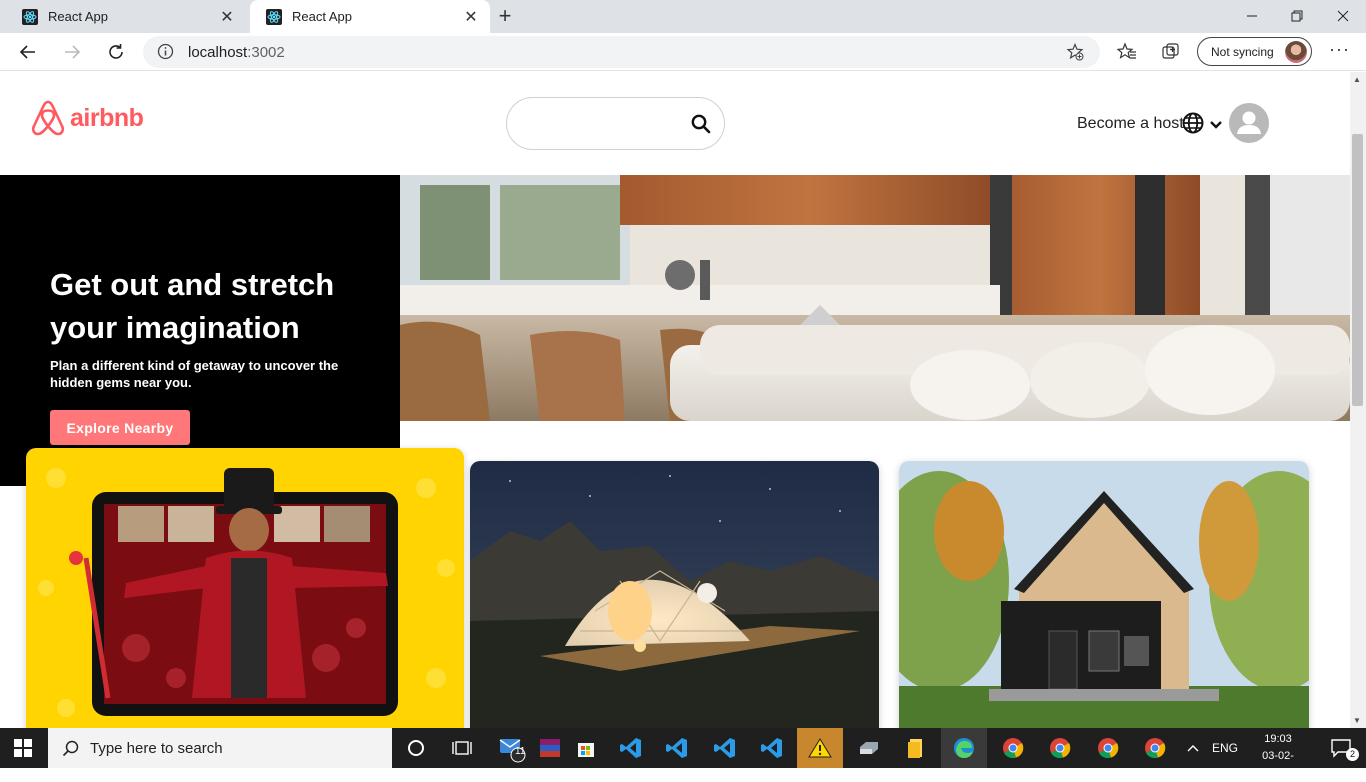 The width and height of the screenshot is (1366, 782). I want to click on notification-icon: 2, so click(1341, 748).